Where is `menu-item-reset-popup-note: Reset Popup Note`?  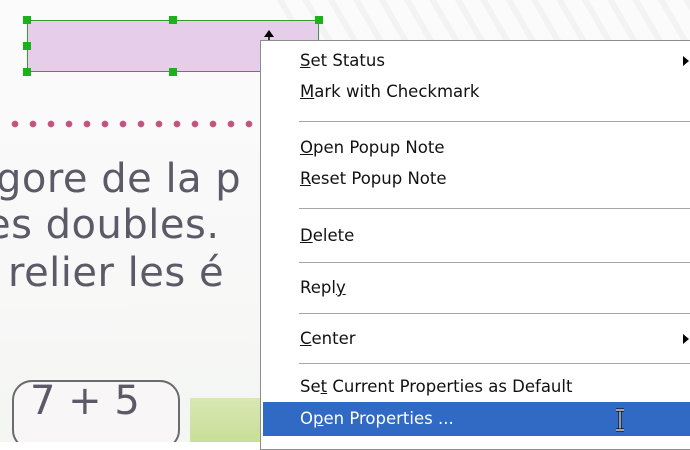
menu-item-reset-popup-note: Reset Popup Note is located at coordinates (475, 179).